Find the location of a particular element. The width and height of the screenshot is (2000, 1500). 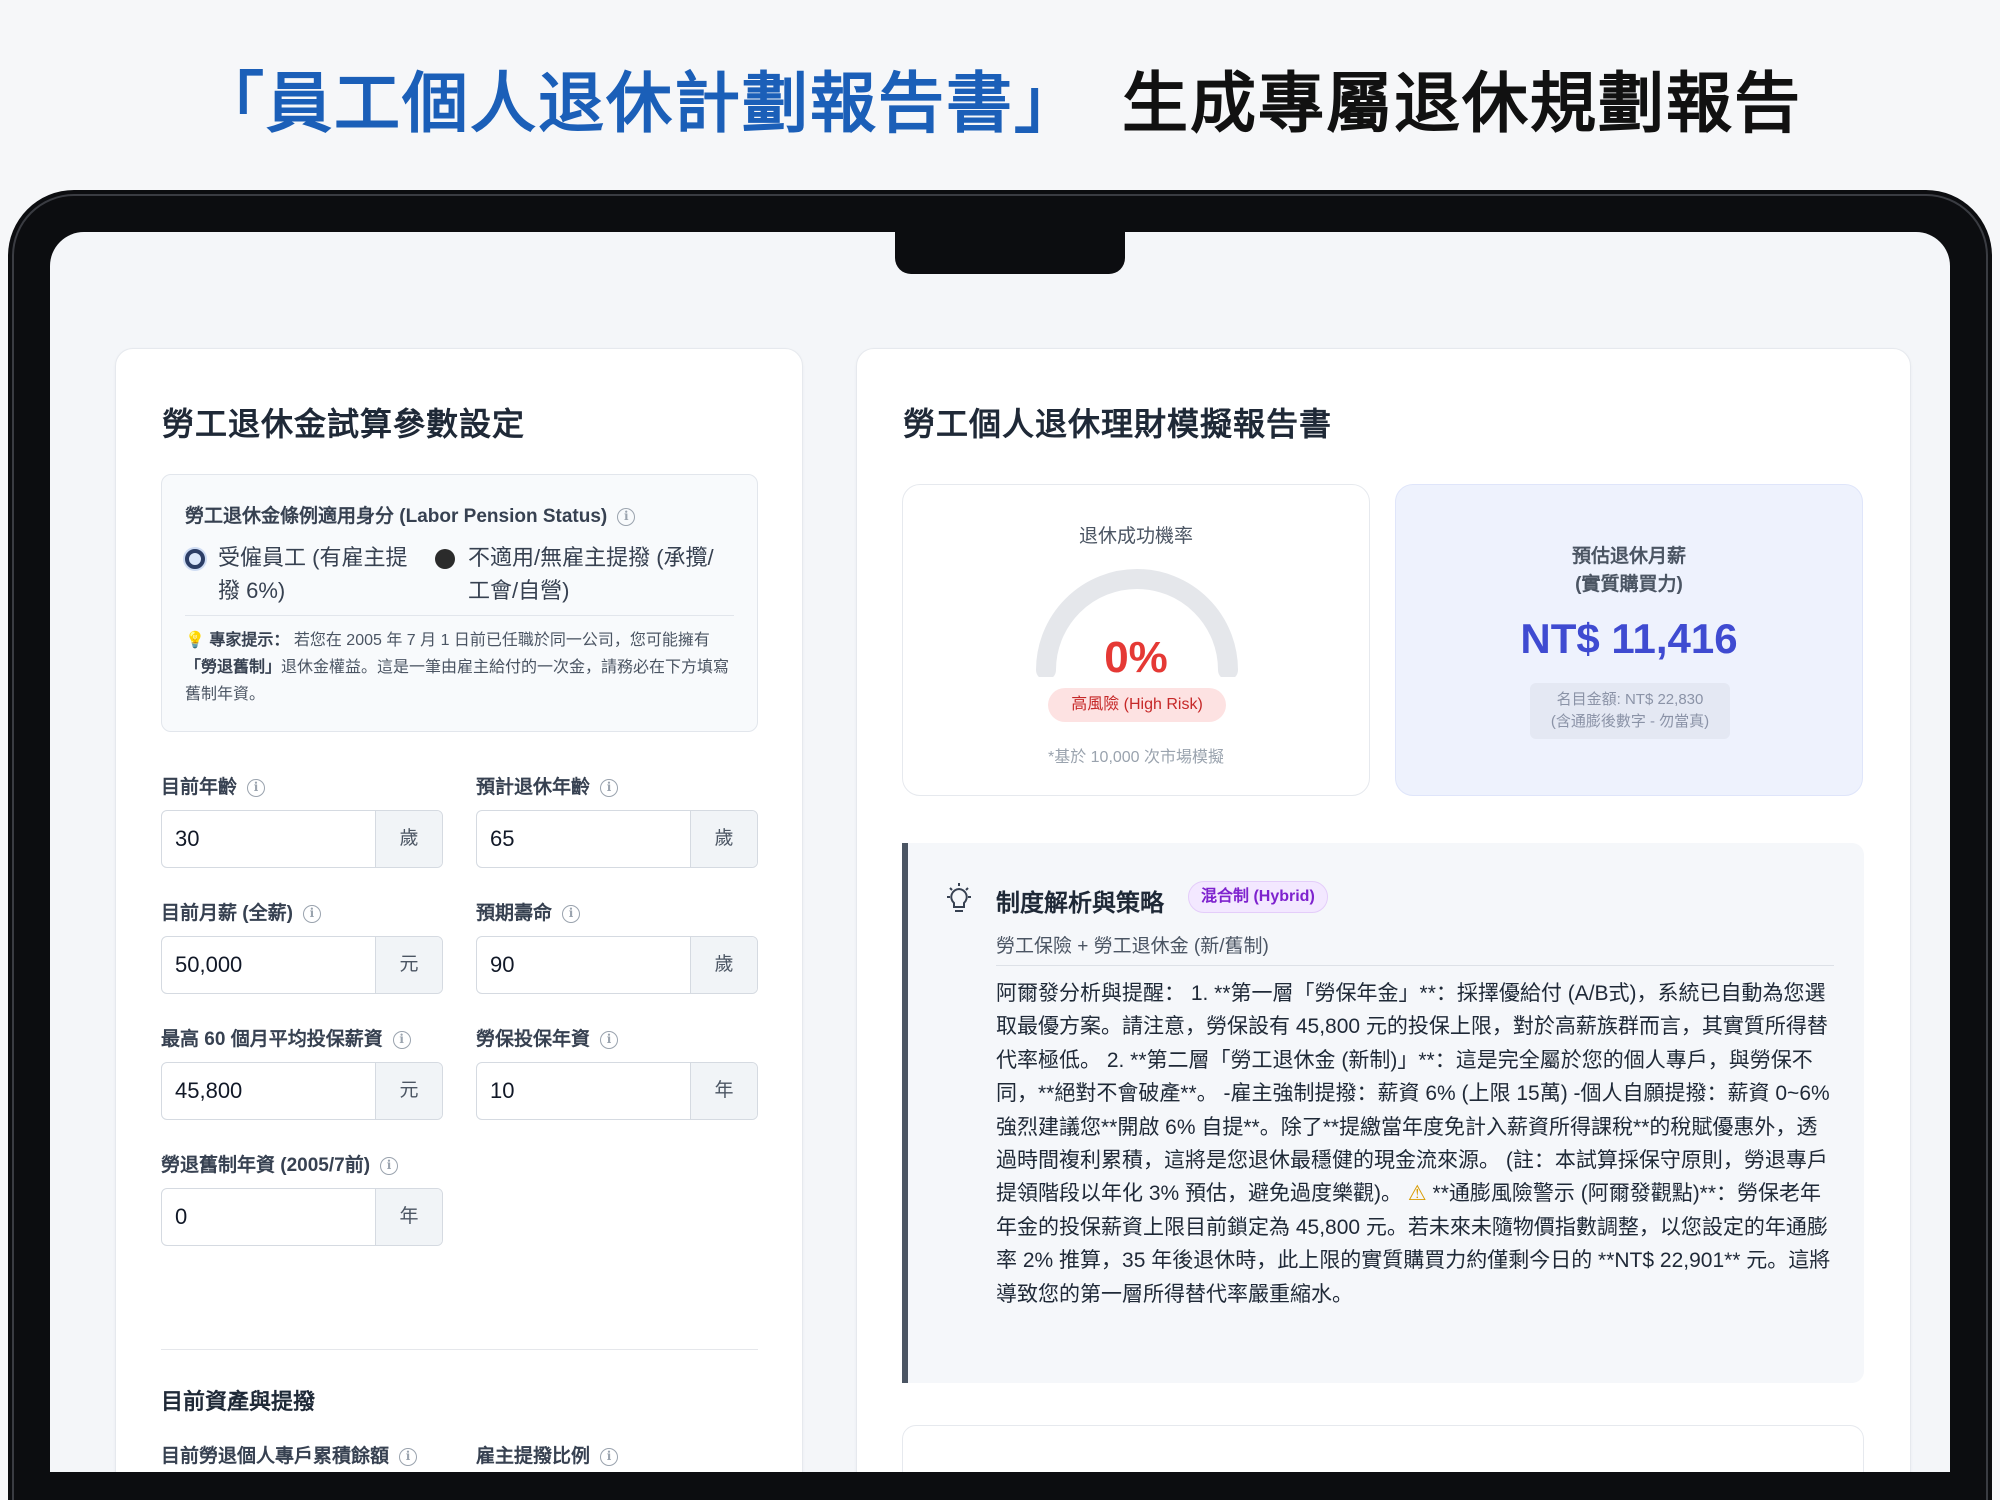

field-insured-years: 勞保投保年資 i 10 年 is located at coordinates (617, 1072).